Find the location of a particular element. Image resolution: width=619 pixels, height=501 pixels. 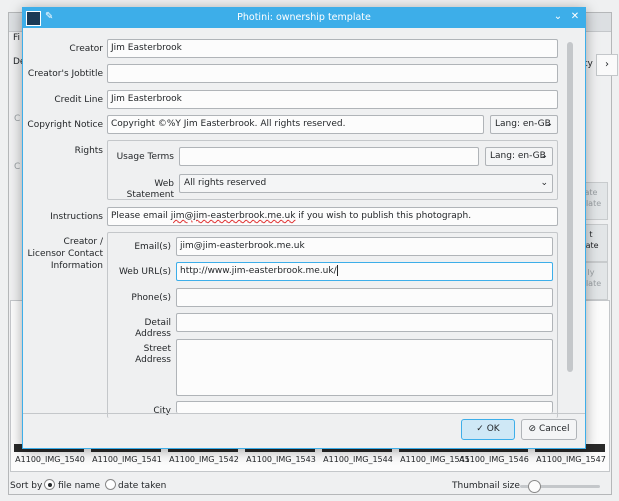

sort-date-radio is located at coordinates (110, 484).